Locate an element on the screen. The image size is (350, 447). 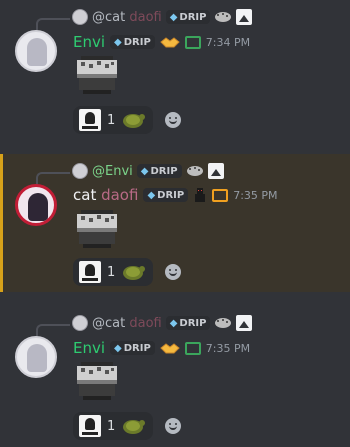
reply-username: @Envi is located at coordinates (112, 171).